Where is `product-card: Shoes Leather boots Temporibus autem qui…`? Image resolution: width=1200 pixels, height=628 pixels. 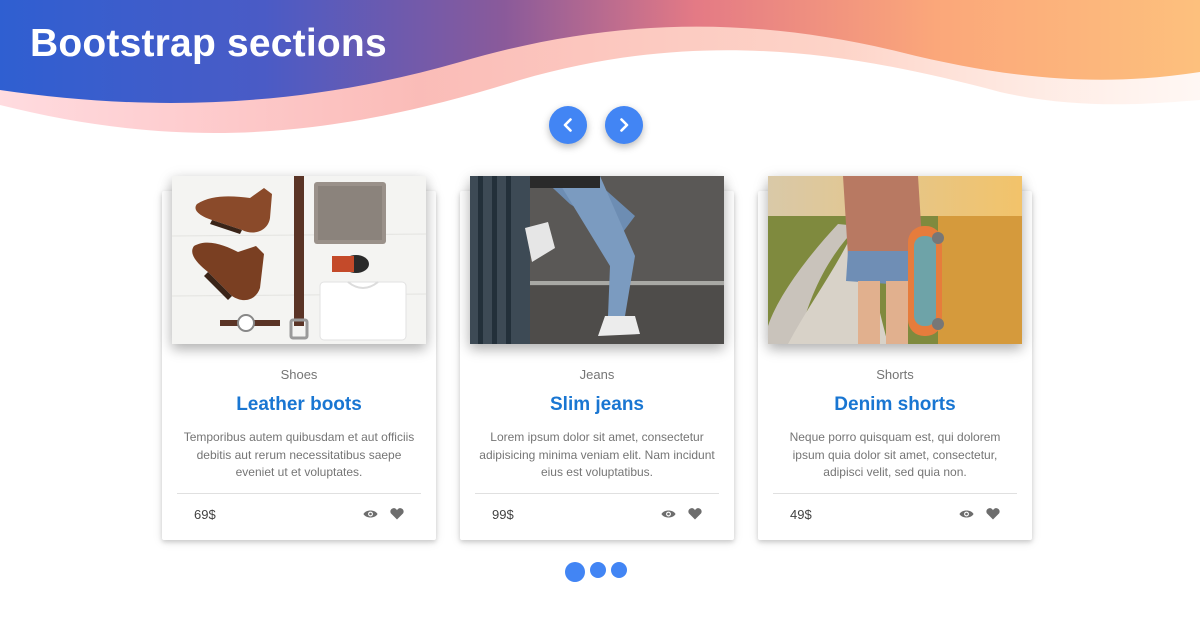 product-card: Shoes Leather boots Temporibus autem qui… is located at coordinates (299, 358).